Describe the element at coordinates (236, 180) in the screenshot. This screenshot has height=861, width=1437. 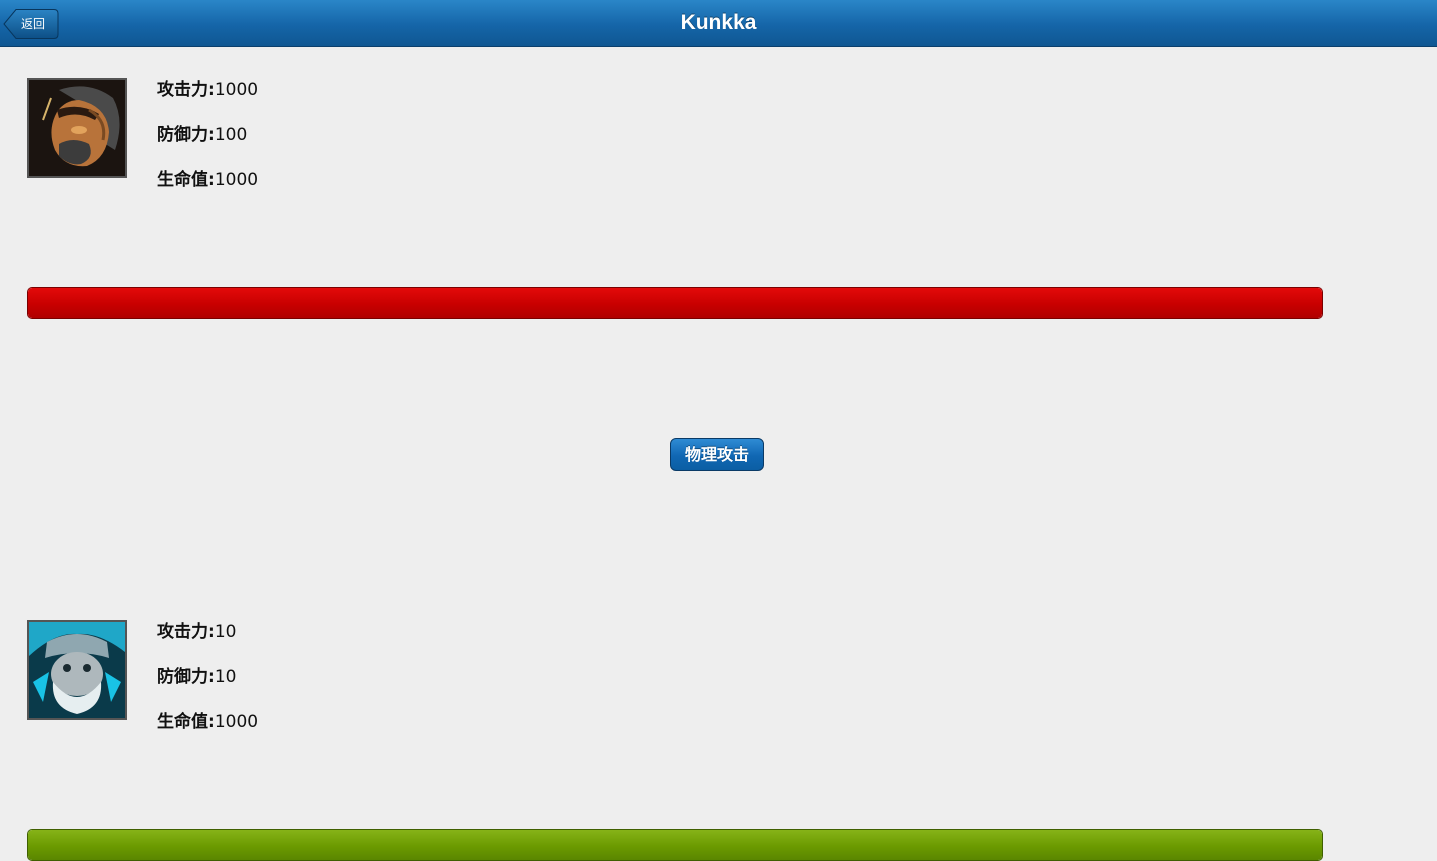
I see `player-hp-value: 1000` at that location.